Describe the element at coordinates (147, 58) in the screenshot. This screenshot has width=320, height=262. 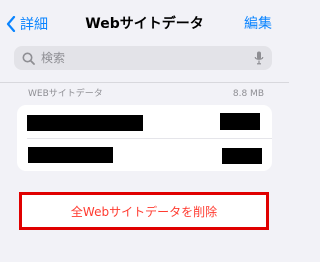
I see `search-input` at that location.